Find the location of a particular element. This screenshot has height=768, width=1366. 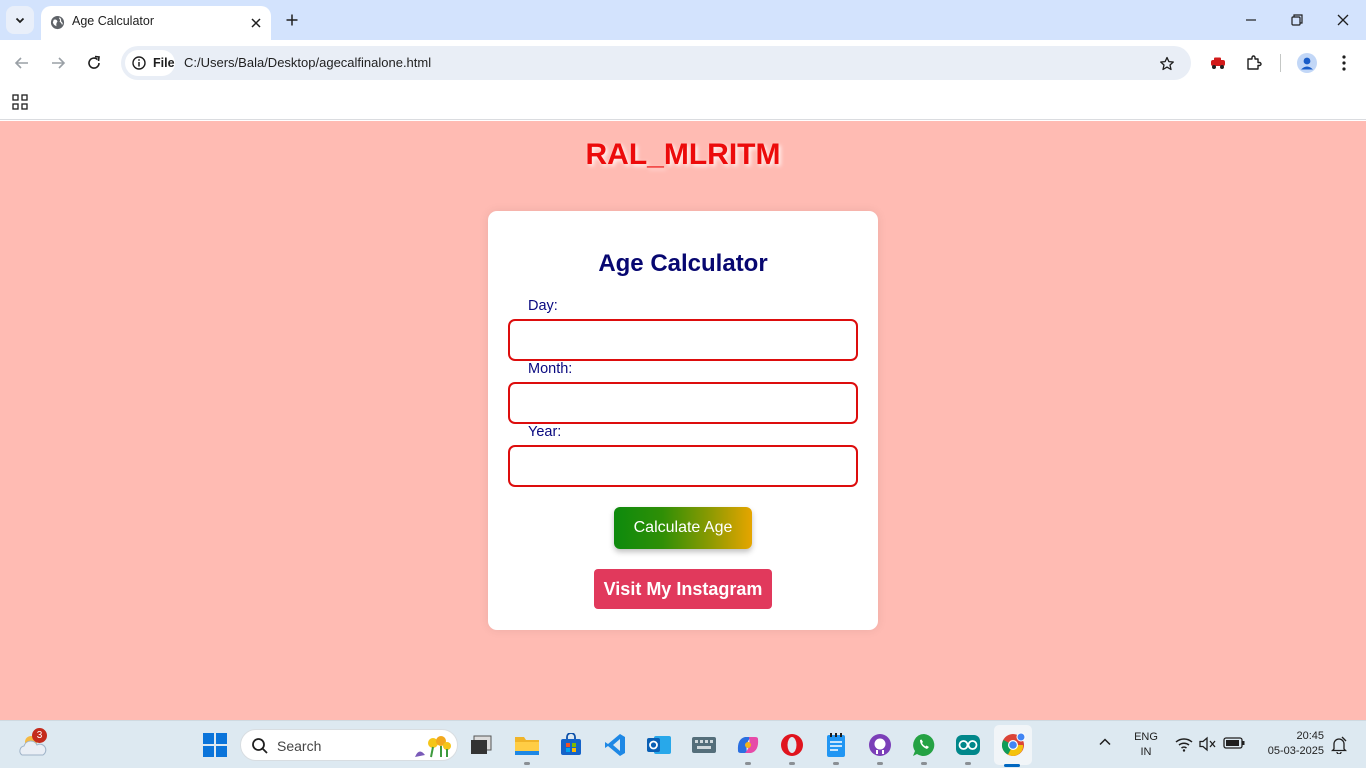

clock-date: 05-03-2025 is located at coordinates (1295, 751).